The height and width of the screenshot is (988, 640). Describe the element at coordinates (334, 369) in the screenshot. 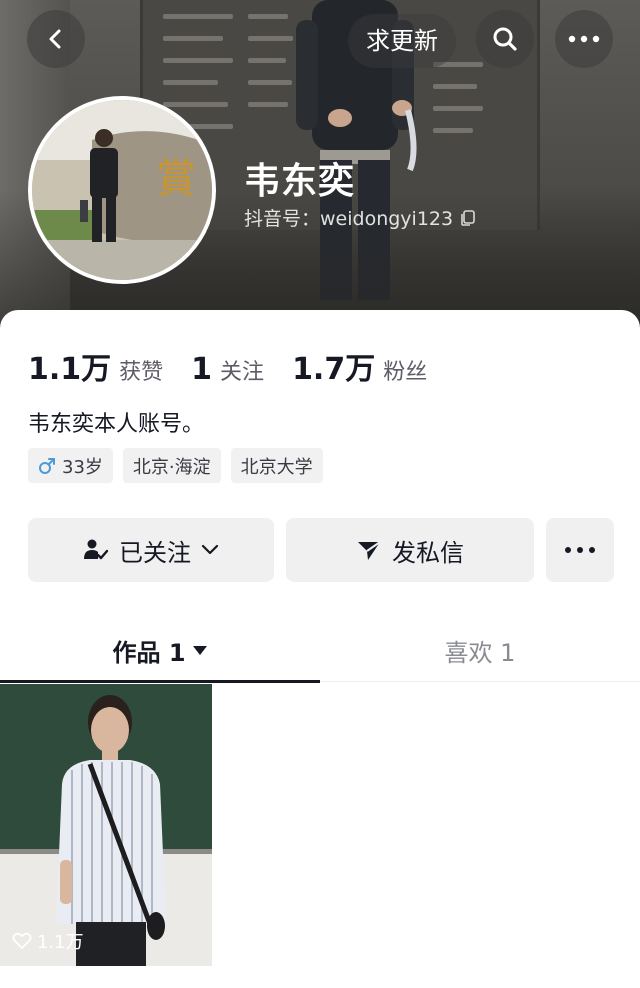

I see `stat-followers-value: 1.7万` at that location.